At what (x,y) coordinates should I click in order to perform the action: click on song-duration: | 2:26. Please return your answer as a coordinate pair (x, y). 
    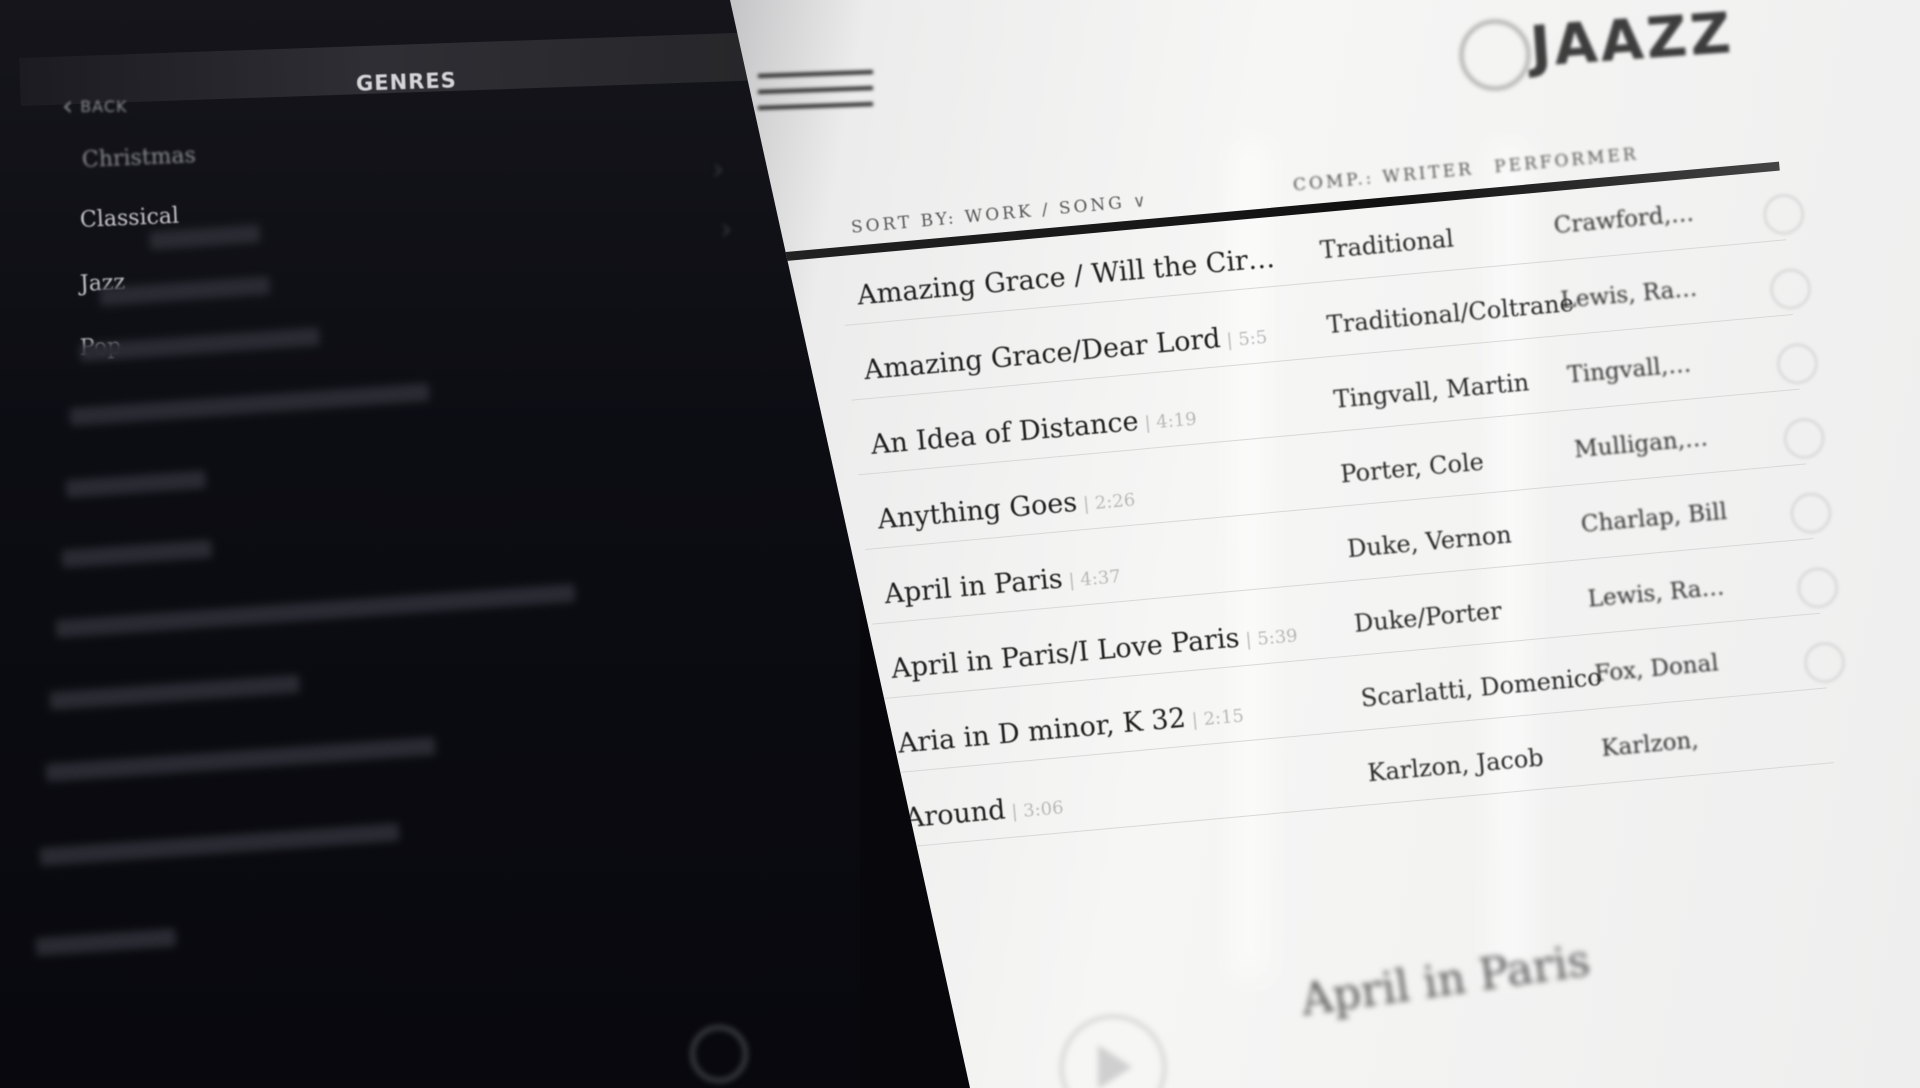
    Looking at the image, I should click on (1109, 502).